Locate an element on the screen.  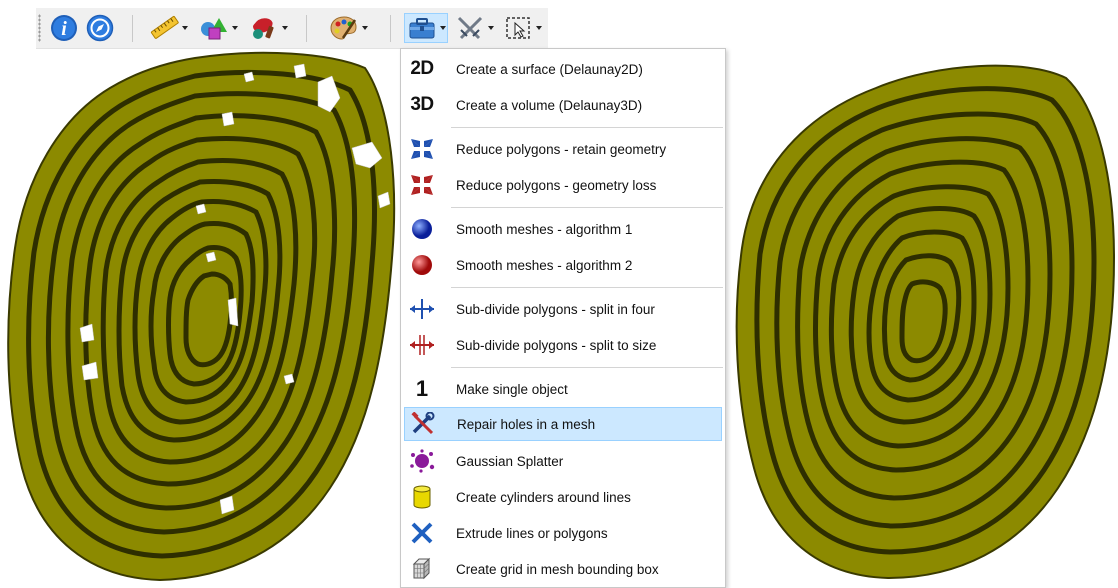
menu-item-reduce-retain: Reduce polygons - retain geometry is located at coordinates (563, 149).